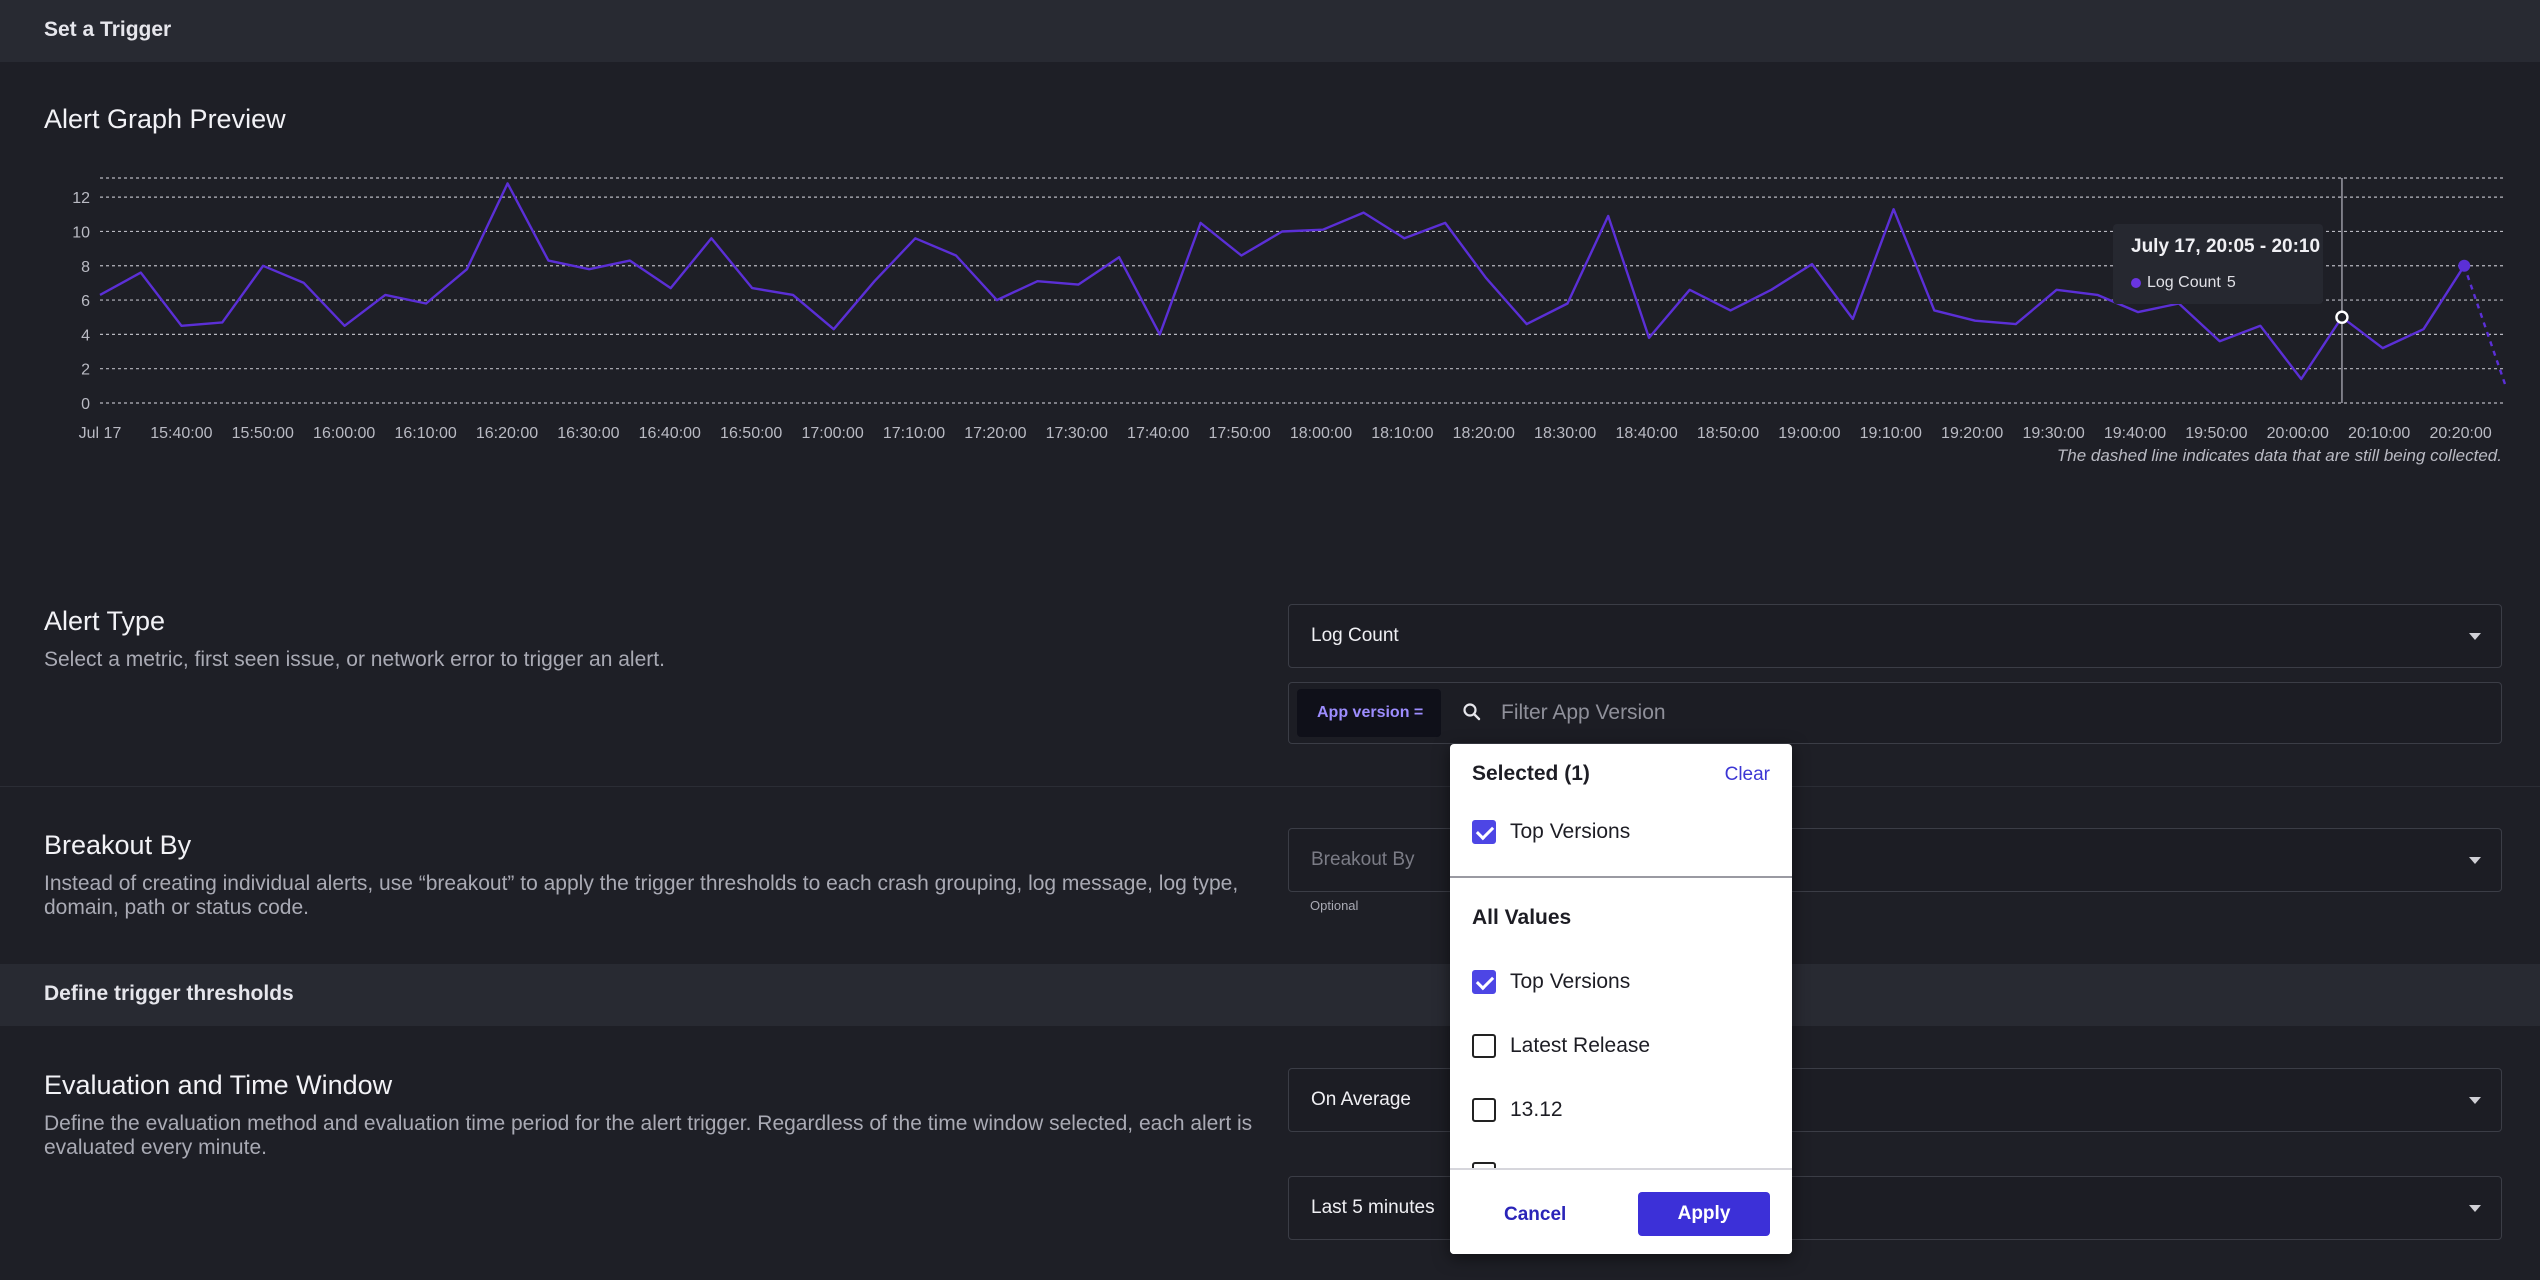  I want to click on y-tick-label: 8, so click(85, 267).